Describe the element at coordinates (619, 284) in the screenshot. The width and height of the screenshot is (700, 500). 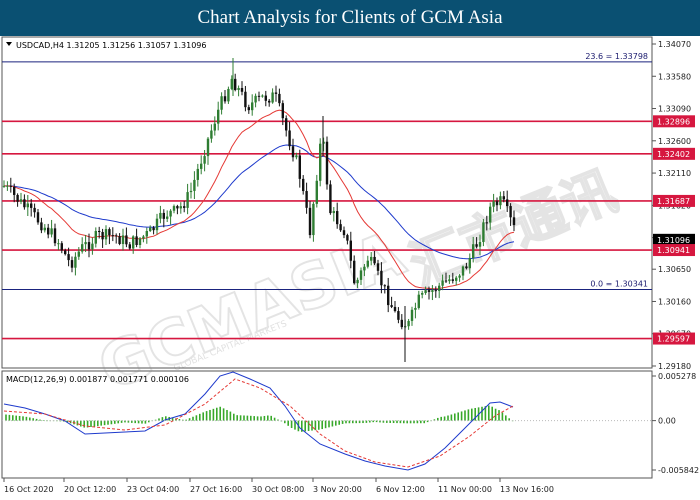
I see `fibo-level-label: 0.0 = 1.30341` at that location.